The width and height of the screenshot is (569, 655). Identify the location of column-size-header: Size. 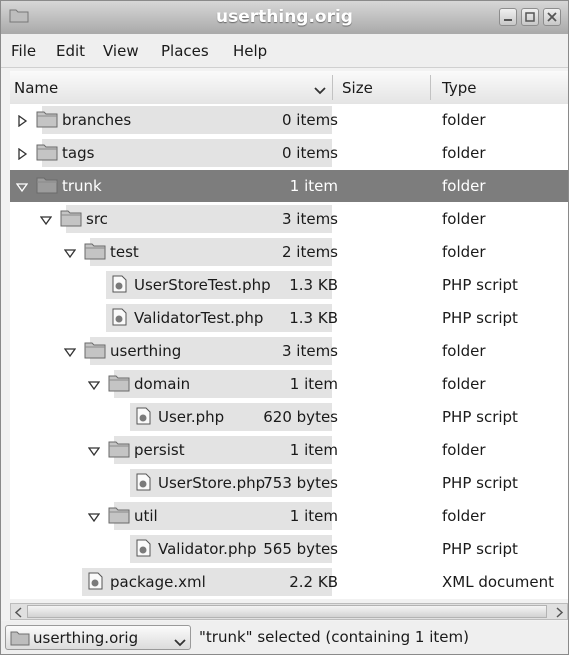
(357, 88).